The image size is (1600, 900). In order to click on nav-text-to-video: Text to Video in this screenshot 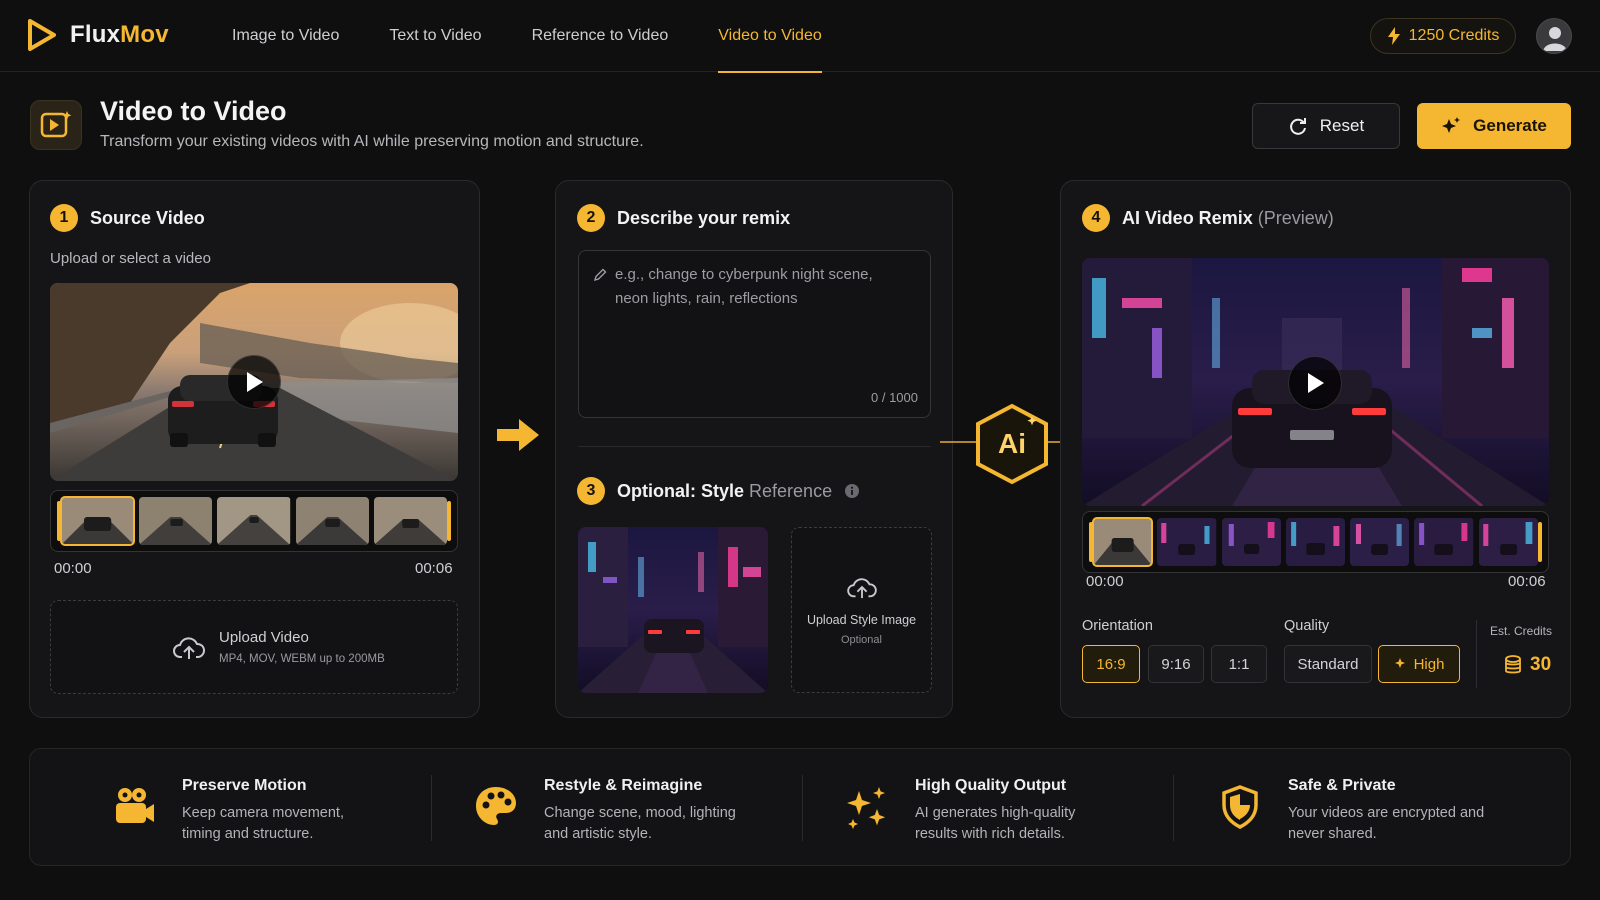, I will do `click(435, 36)`.